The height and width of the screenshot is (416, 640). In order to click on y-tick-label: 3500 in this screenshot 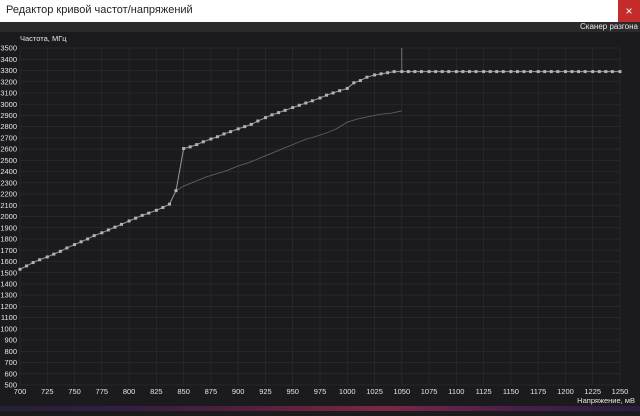, I will do `click(8, 48)`.